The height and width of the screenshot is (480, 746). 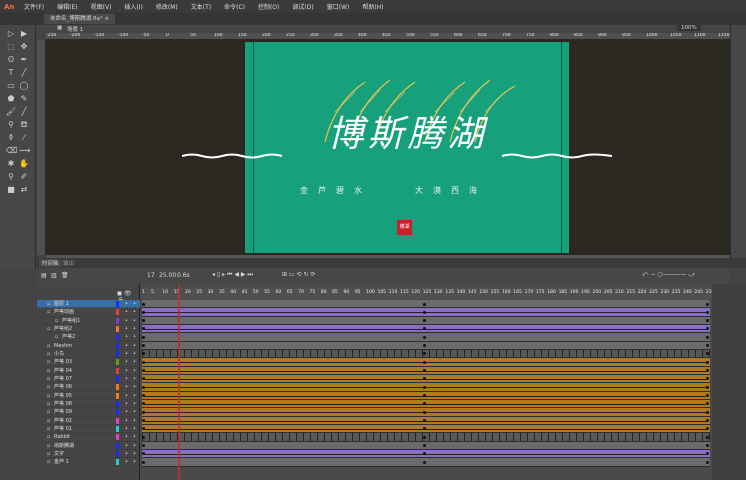 I want to click on layer-row: ▫ 纳斯腾湖 • •, so click(x=88, y=446).